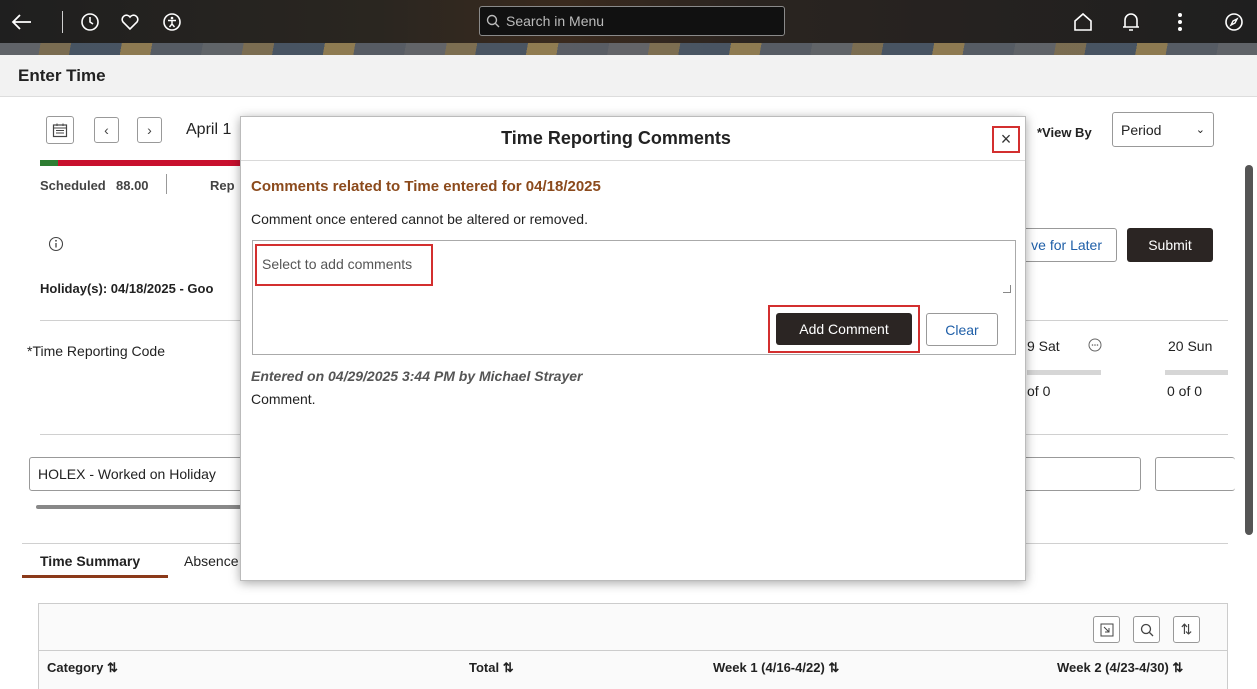 The width and height of the screenshot is (1257, 689). I want to click on accessibility-icon, so click(172, 22).